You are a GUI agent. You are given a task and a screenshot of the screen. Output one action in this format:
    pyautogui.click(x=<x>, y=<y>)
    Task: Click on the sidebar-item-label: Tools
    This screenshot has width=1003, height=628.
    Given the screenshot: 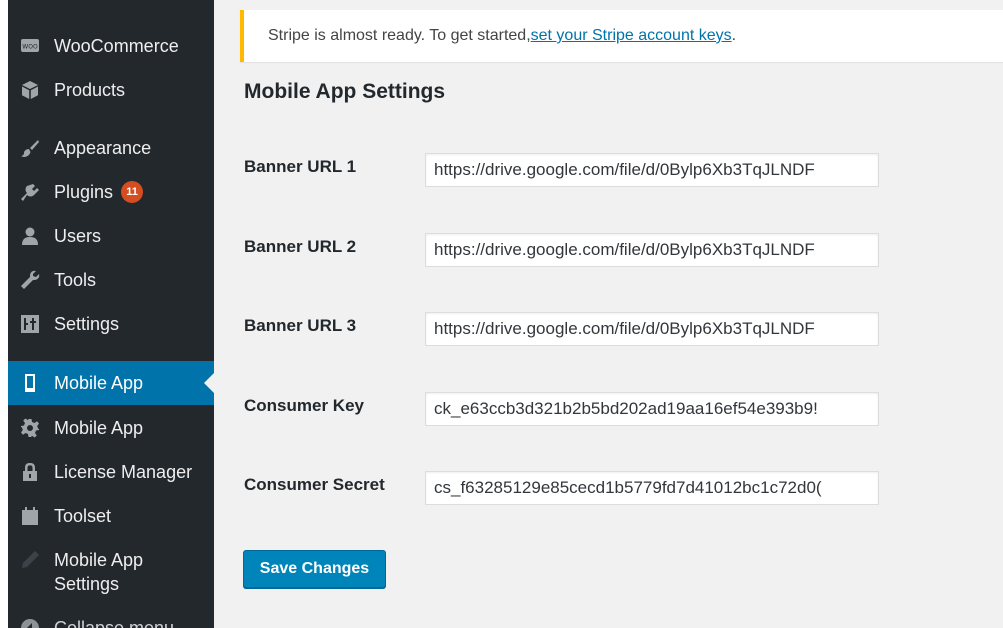 What is the action you would take?
    pyautogui.click(x=75, y=279)
    